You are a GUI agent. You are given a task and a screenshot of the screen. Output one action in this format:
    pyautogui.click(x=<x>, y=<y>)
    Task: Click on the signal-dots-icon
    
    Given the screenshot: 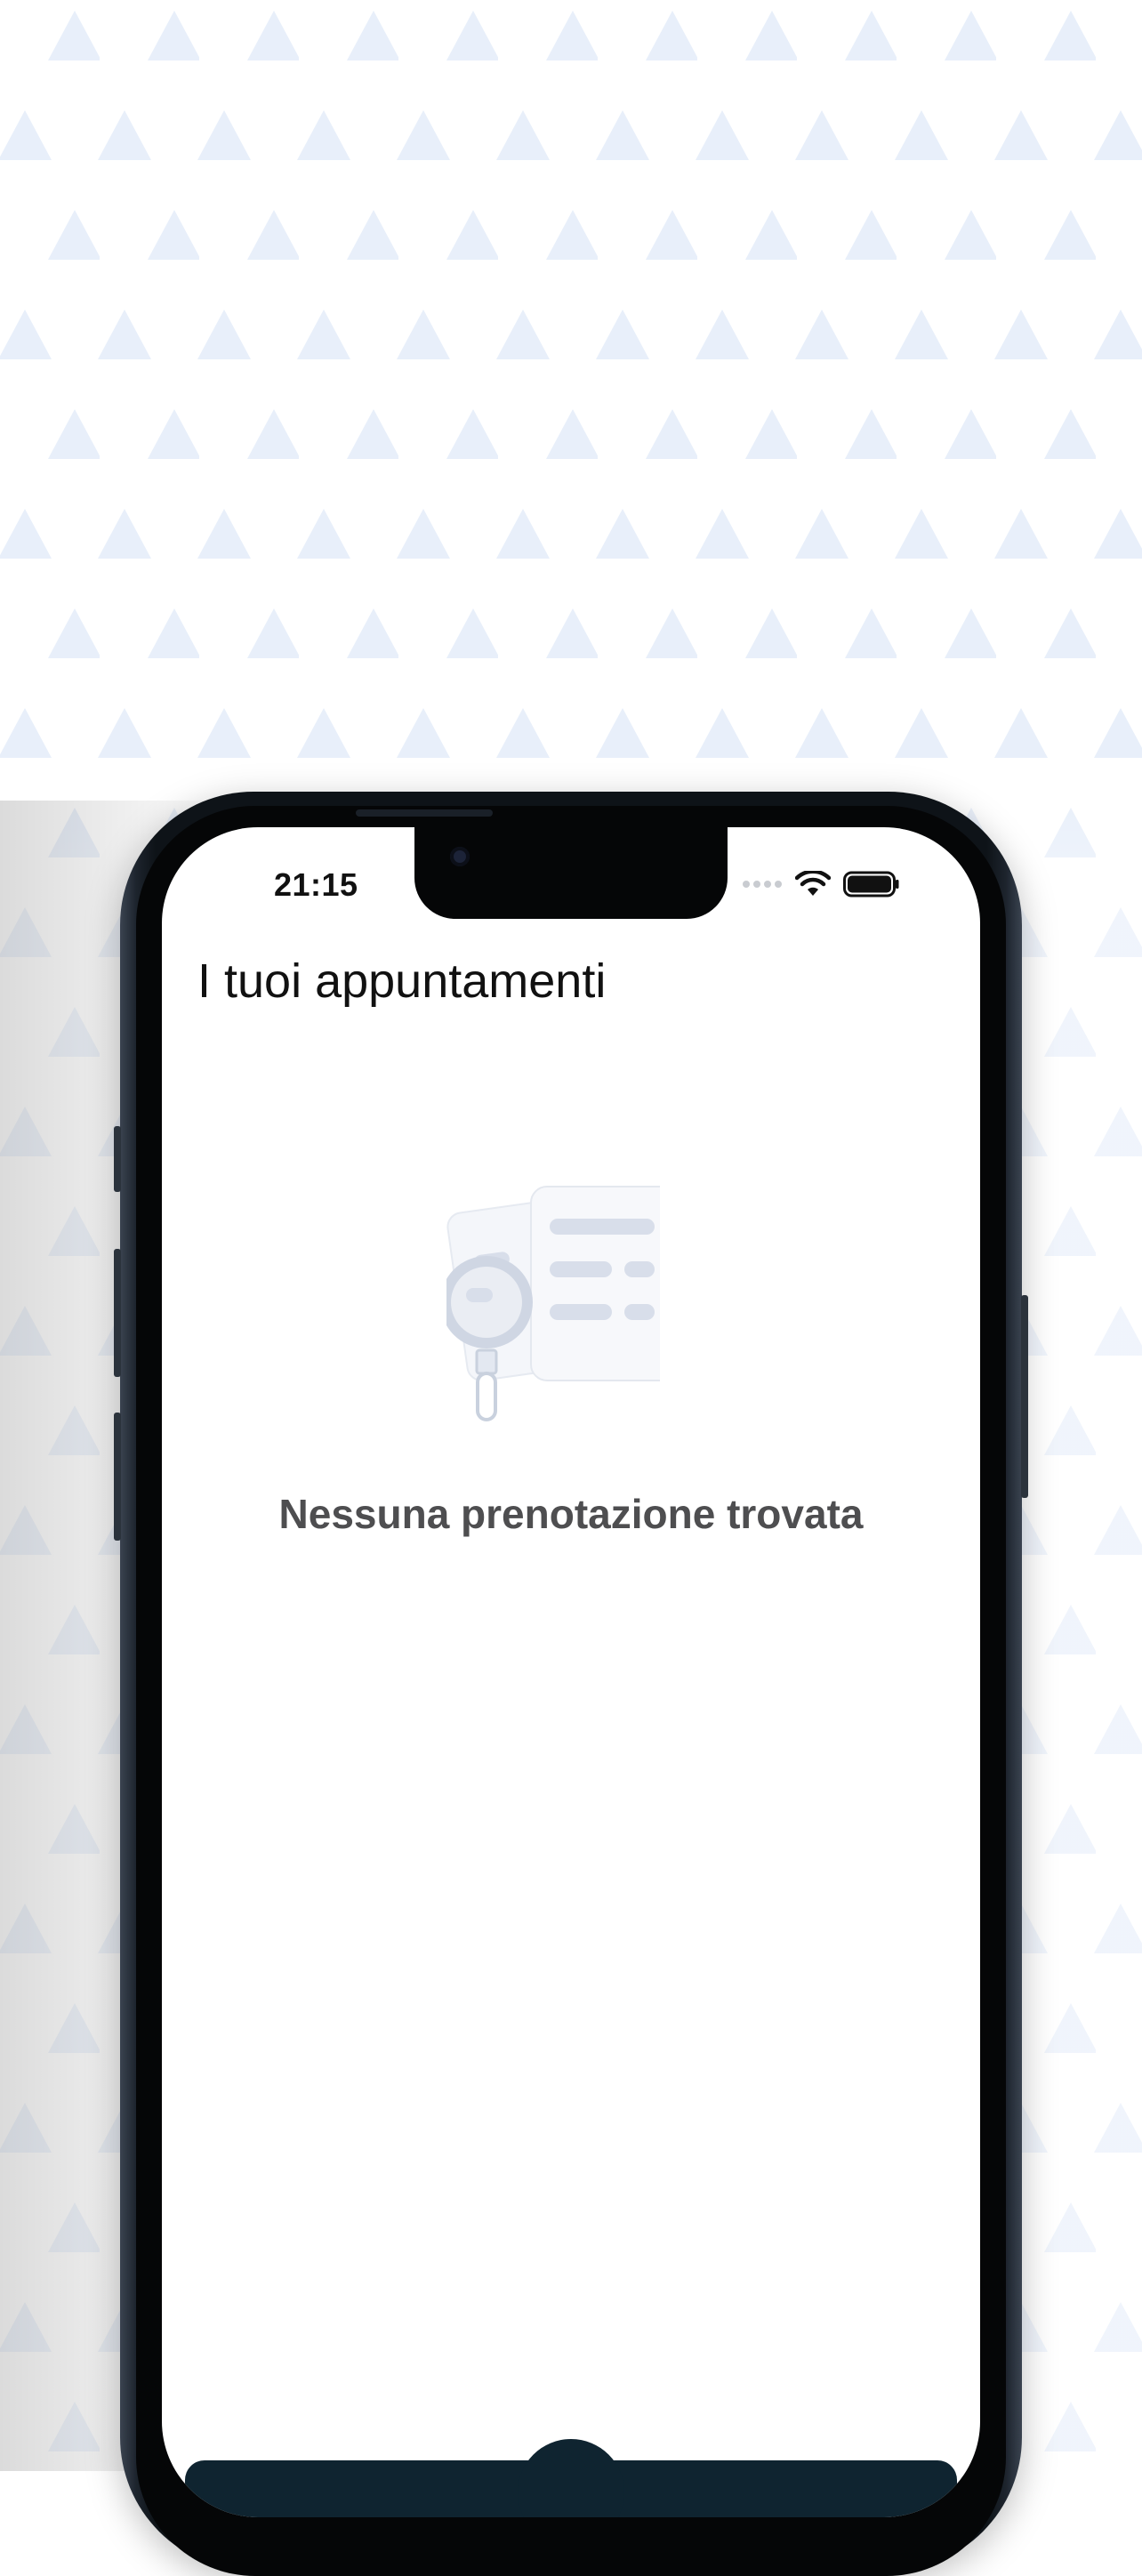 What is the action you would take?
    pyautogui.click(x=762, y=884)
    